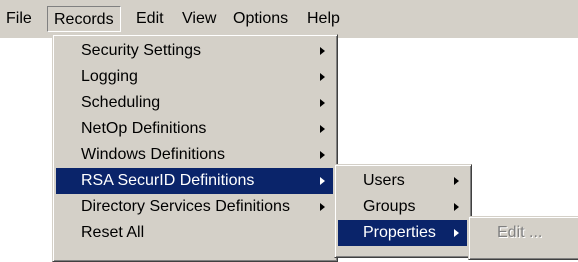 This screenshot has height=262, width=578. What do you see at coordinates (109, 76) in the screenshot?
I see `menu-item-label: Logging` at bounding box center [109, 76].